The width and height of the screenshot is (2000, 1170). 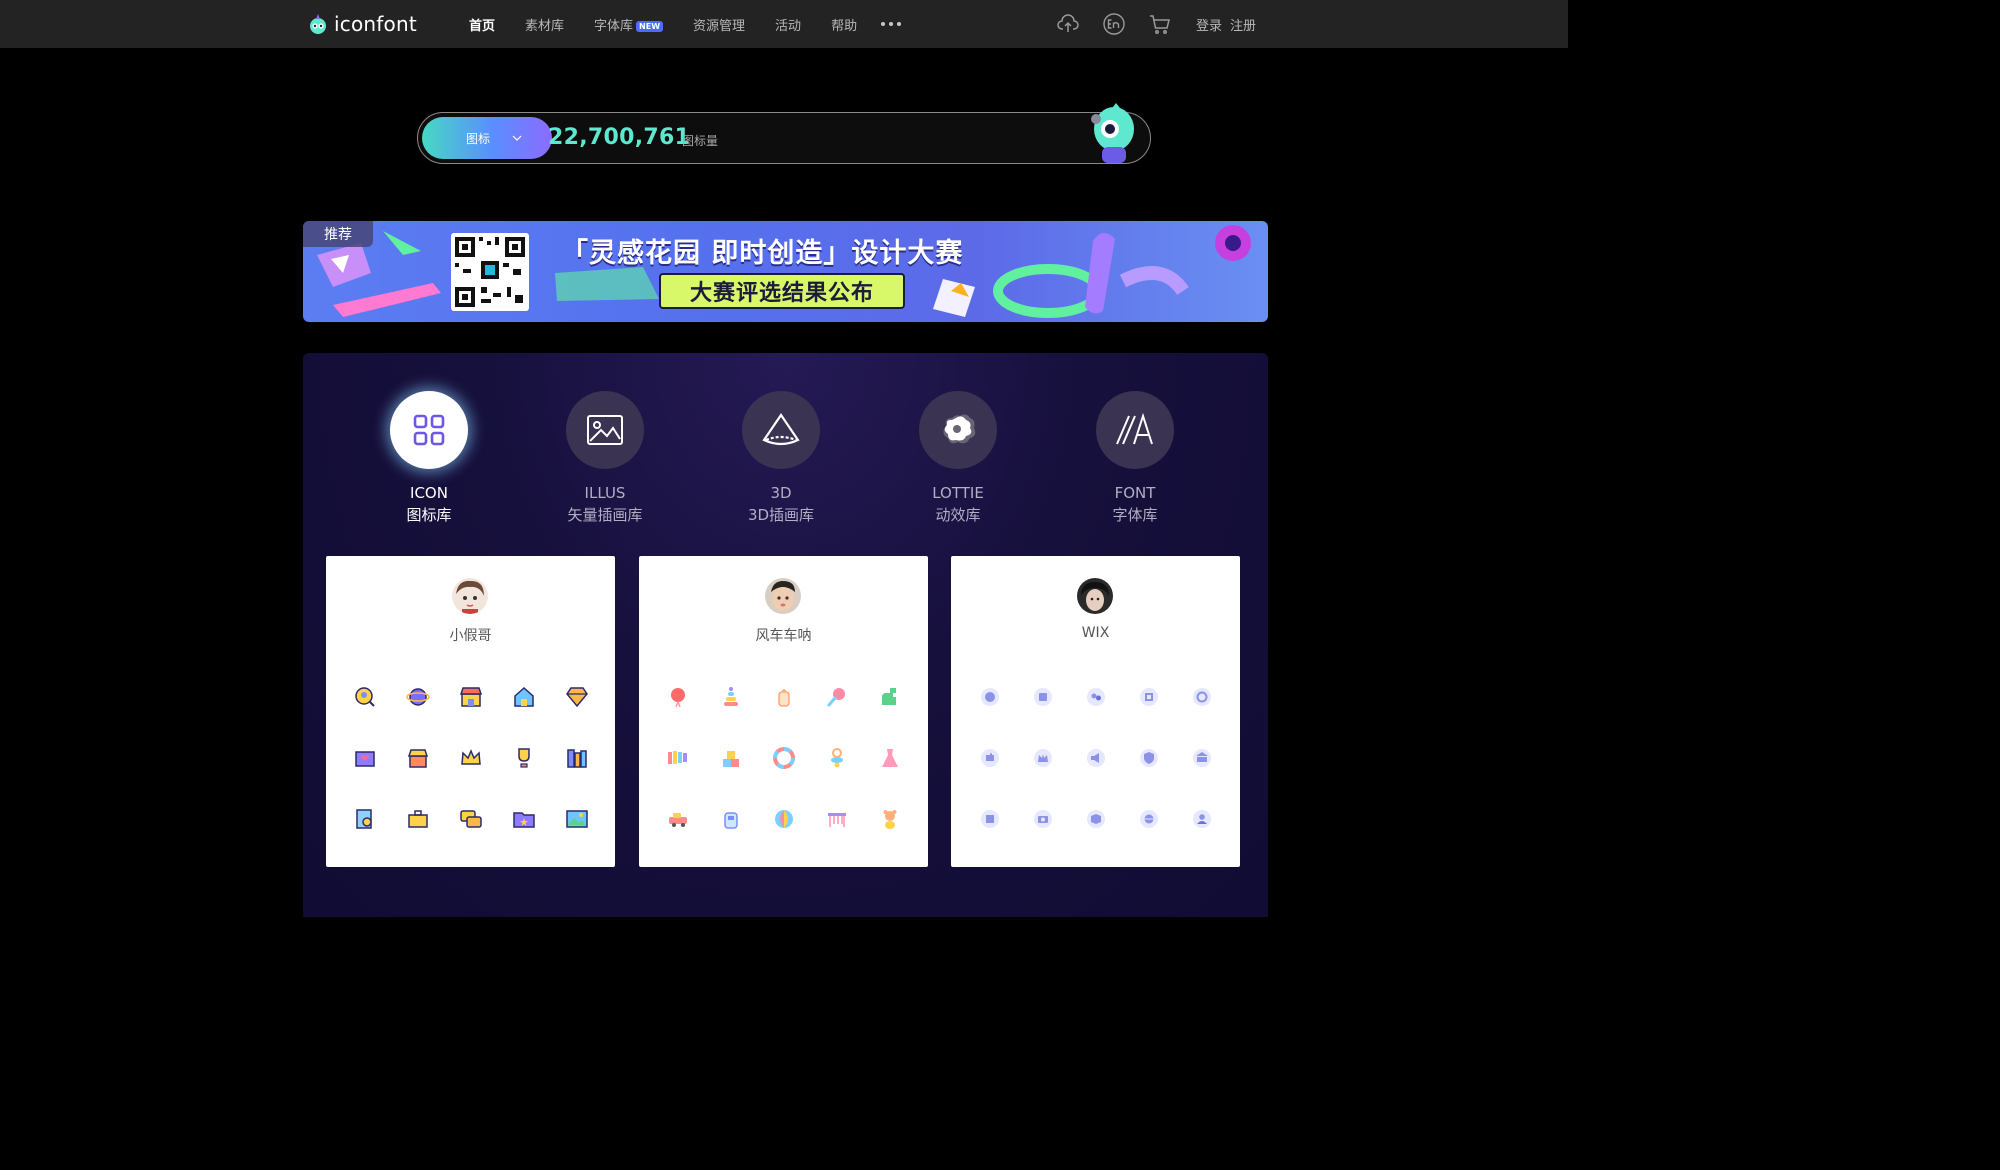 I want to click on collection-author: WIX, so click(x=1095, y=633).